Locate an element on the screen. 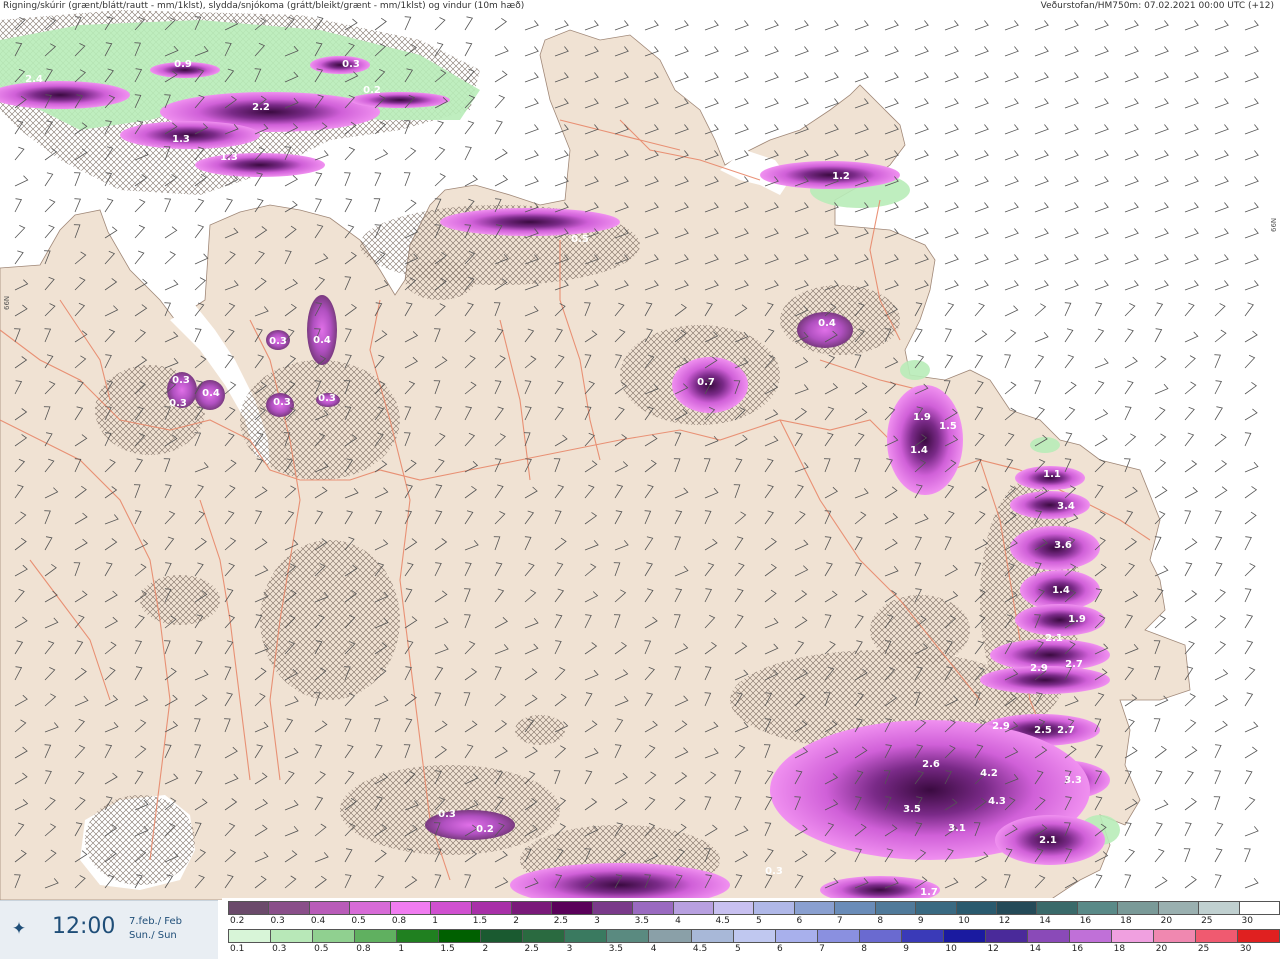 The image size is (1280, 959). legend_snow-label: 3.5 is located at coordinates (616, 949).